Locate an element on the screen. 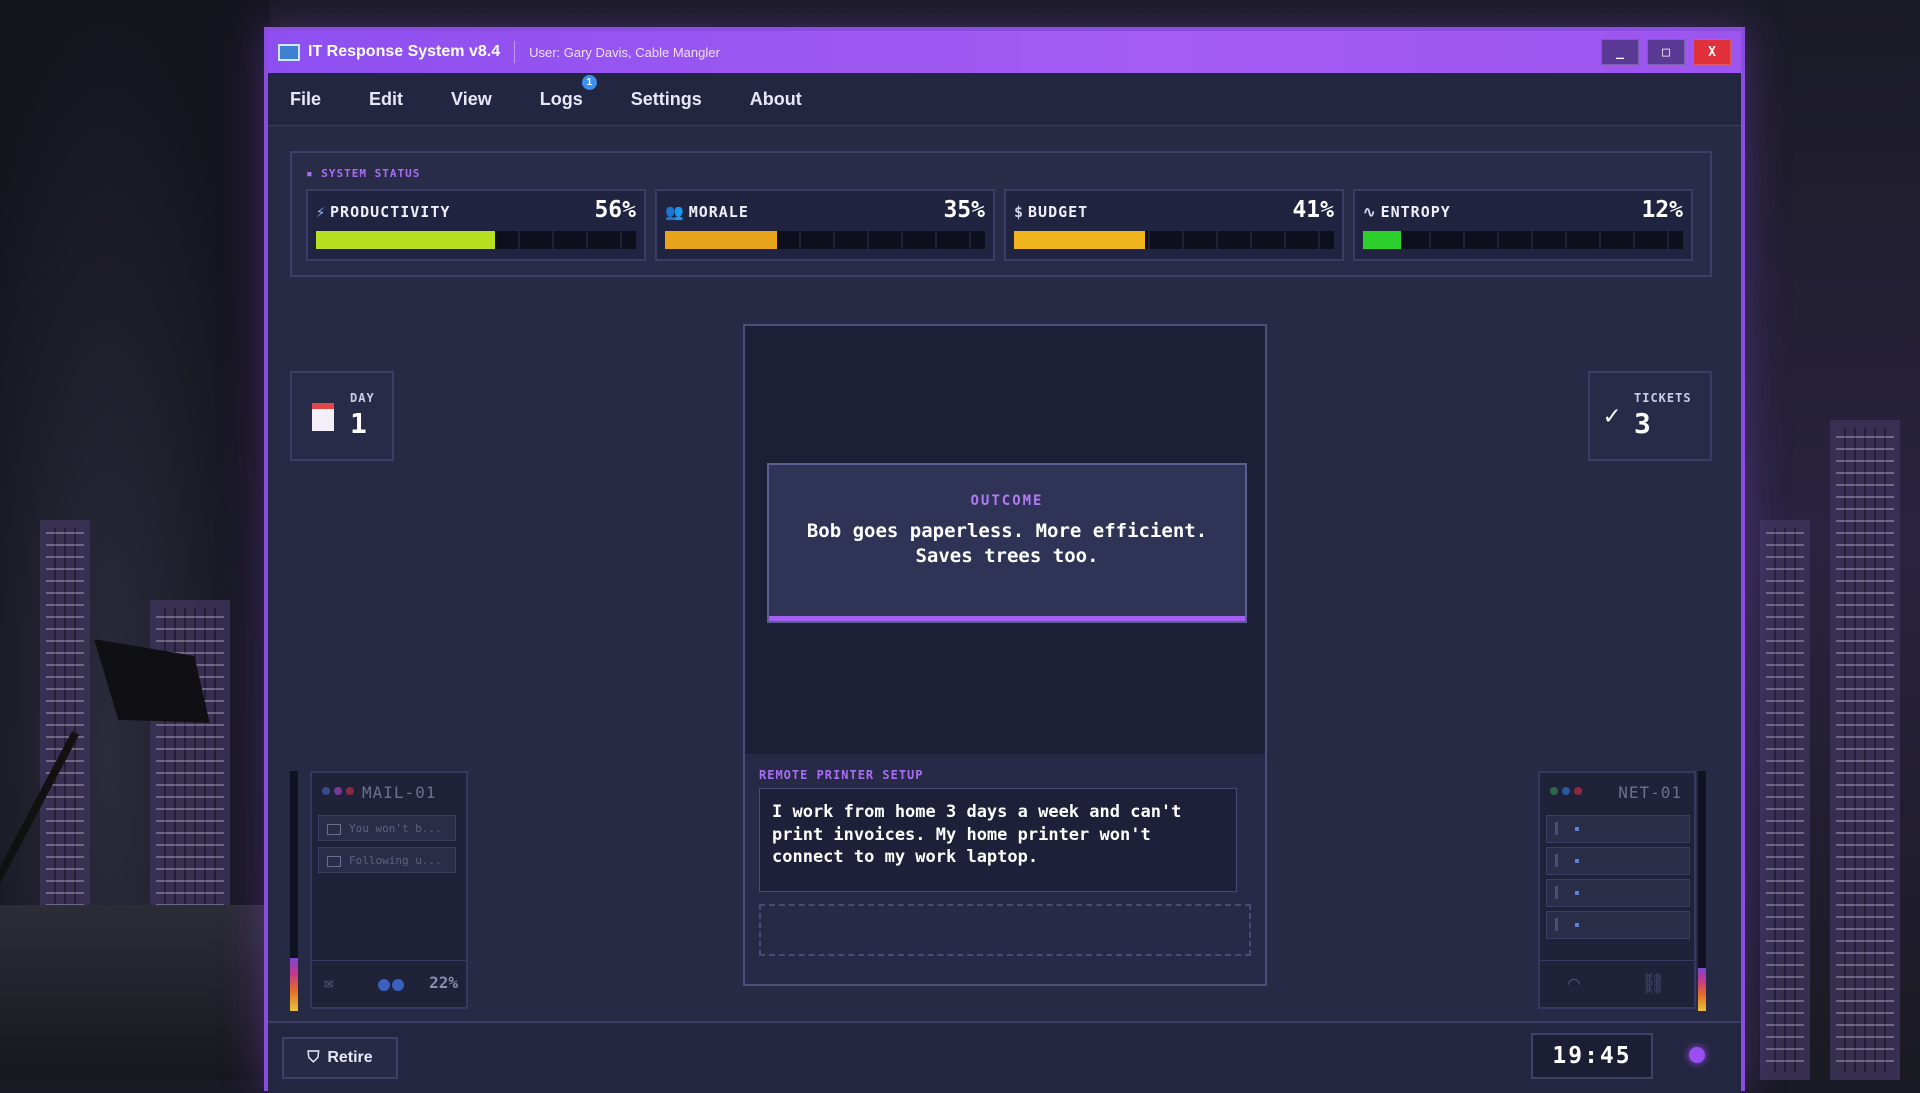  stat-entropy: ∿ ENTROPY 12% is located at coordinates (1523, 225).